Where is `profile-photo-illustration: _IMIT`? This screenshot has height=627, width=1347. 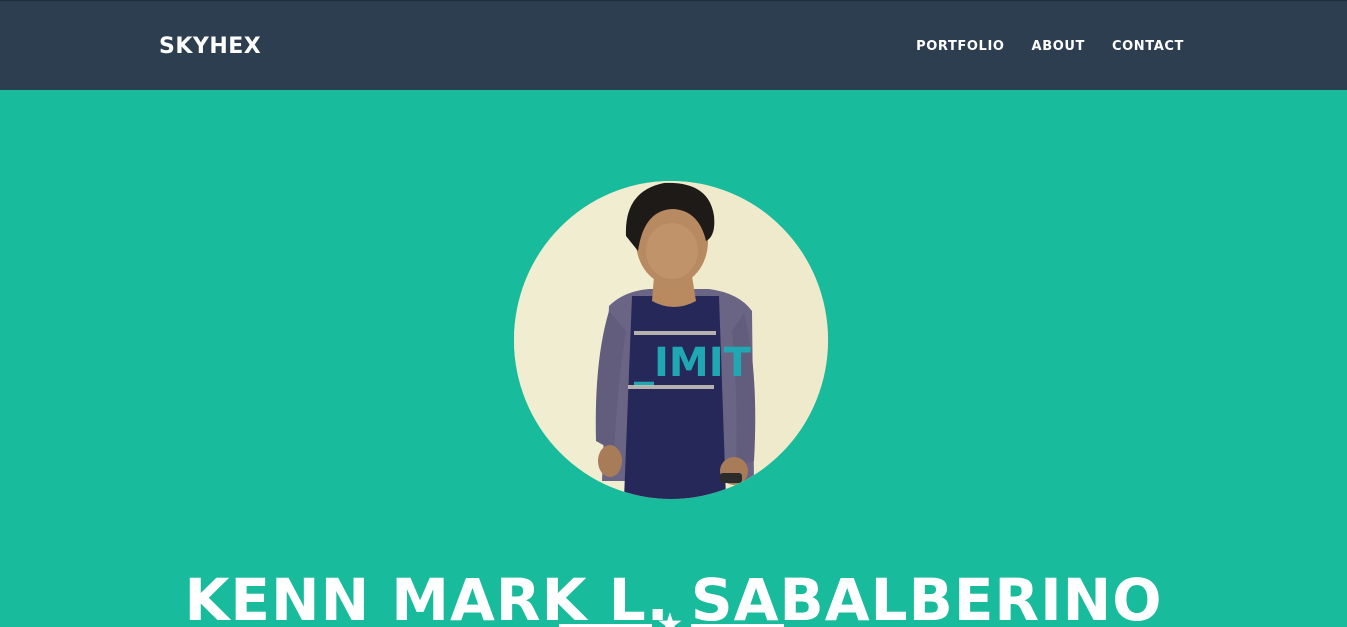 profile-photo-illustration: _IMIT is located at coordinates (671, 340).